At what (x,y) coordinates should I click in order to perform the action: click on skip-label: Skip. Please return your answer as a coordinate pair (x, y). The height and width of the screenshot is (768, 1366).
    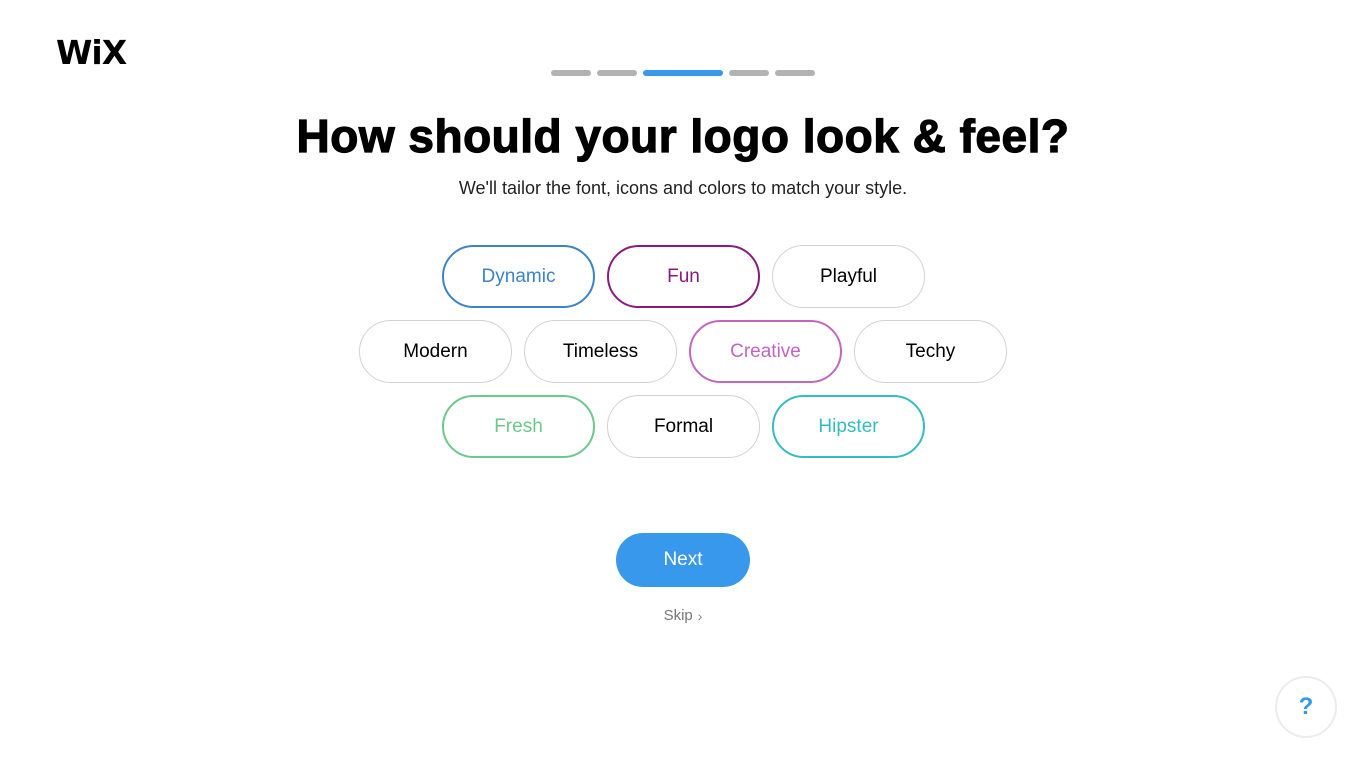
    Looking at the image, I should click on (678, 615).